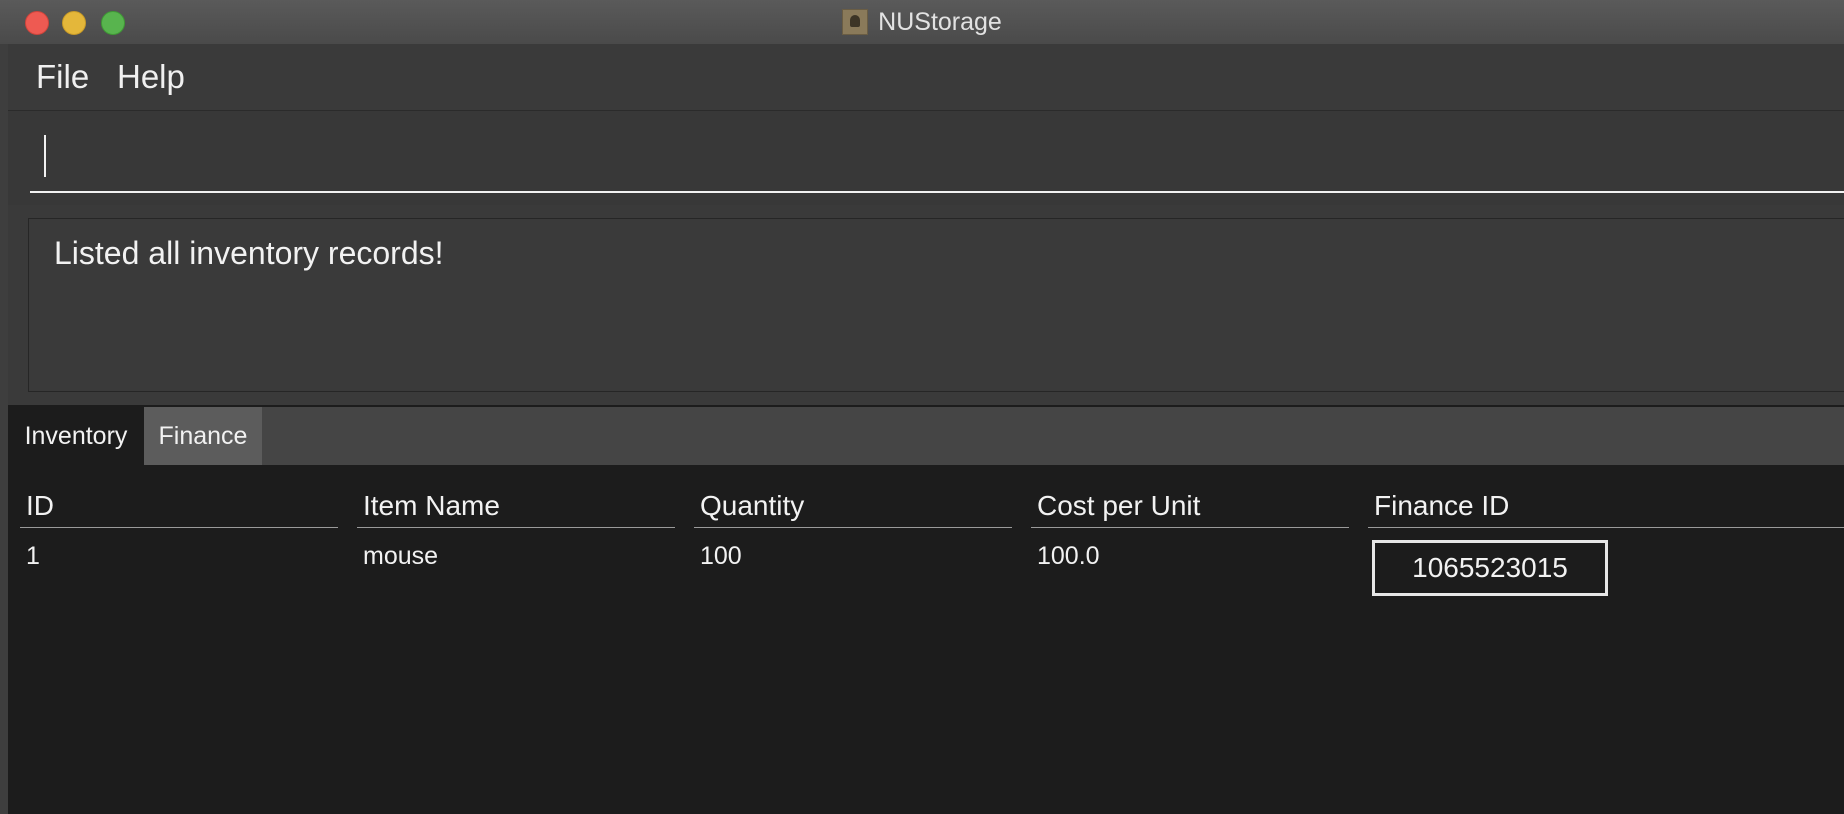 This screenshot has width=1844, height=814. Describe the element at coordinates (4, 429) in the screenshot. I see `window-edge` at that location.